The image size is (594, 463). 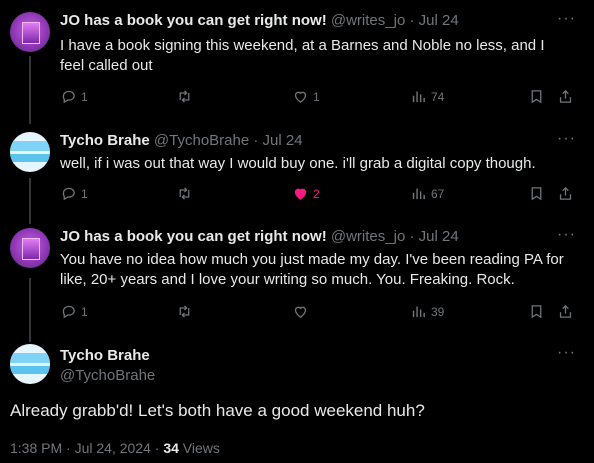 I want to click on like-button: 1, so click(x=306, y=96).